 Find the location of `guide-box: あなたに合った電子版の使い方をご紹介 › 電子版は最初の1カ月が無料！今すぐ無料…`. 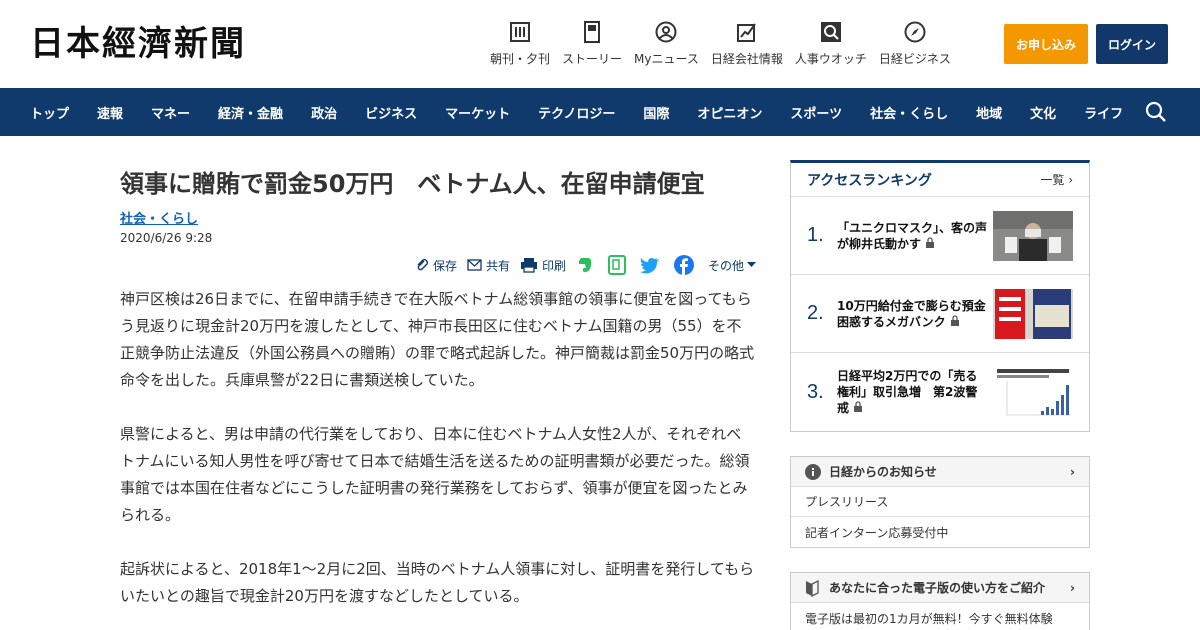

guide-box: あなたに合った電子版の使い方をご紹介 › 電子版は最初の1カ月が無料！今すぐ無料… is located at coordinates (940, 601).